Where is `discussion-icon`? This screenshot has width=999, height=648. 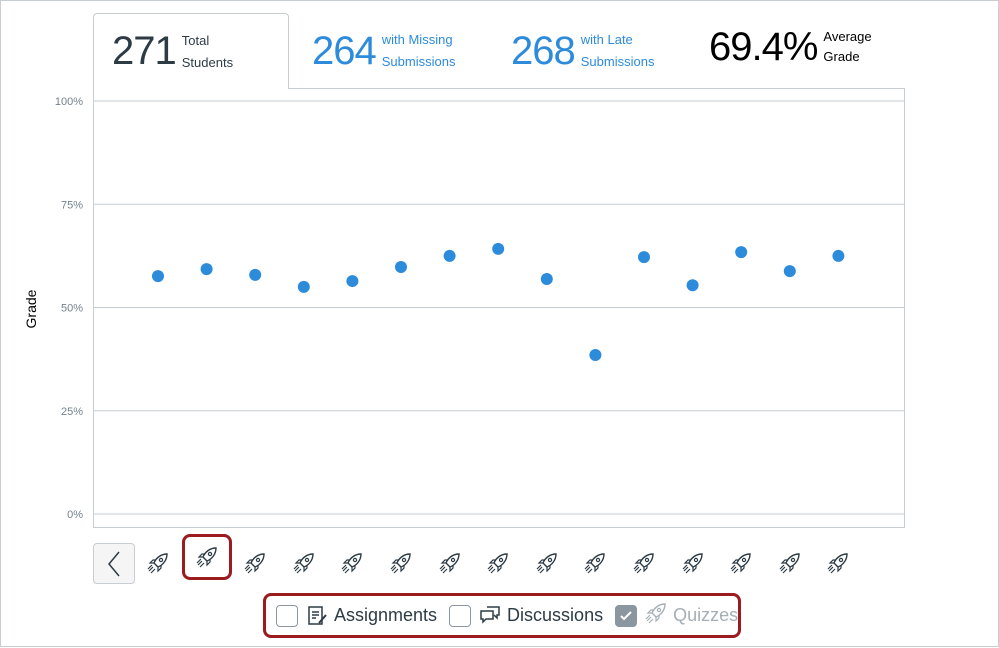 discussion-icon is located at coordinates (490, 614).